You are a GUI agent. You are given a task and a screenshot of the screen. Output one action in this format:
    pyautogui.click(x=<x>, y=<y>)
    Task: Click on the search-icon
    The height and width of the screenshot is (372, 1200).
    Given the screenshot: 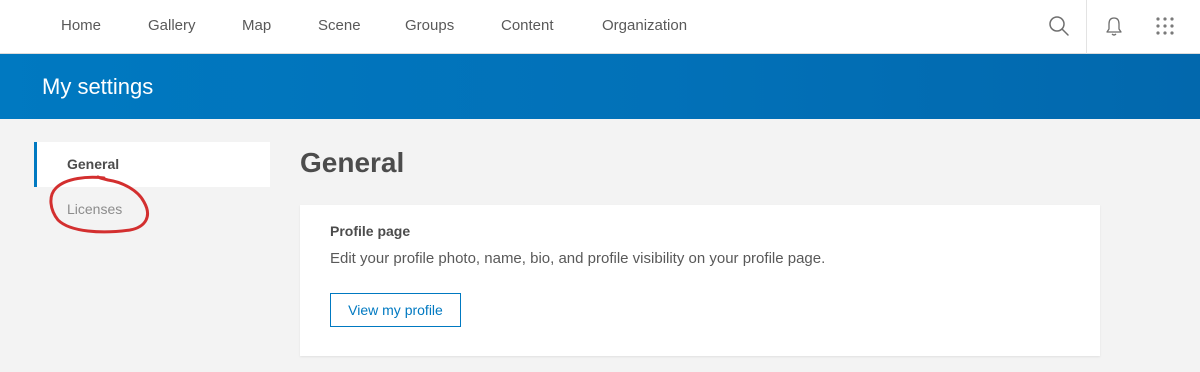 What is the action you would take?
    pyautogui.click(x=1059, y=26)
    